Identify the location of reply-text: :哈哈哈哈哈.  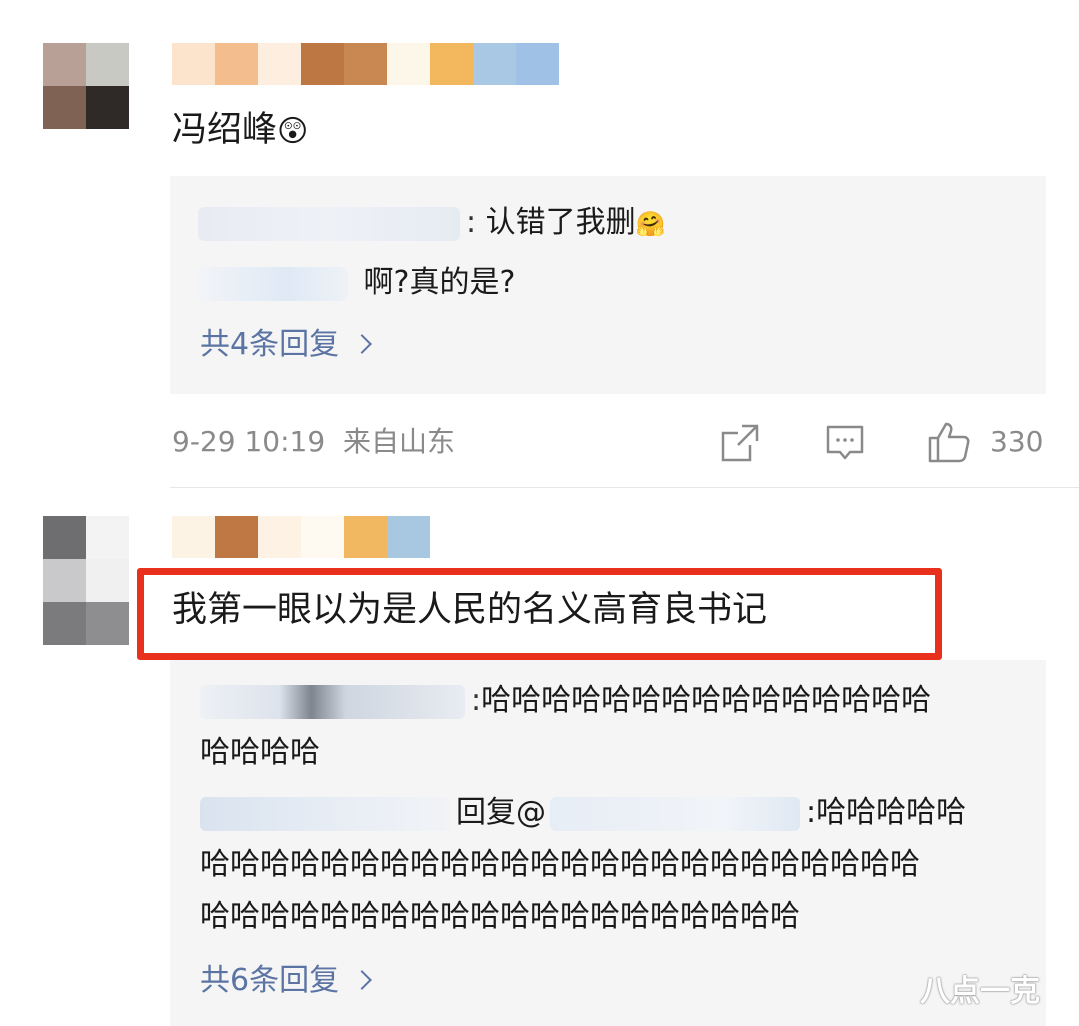
(886, 812).